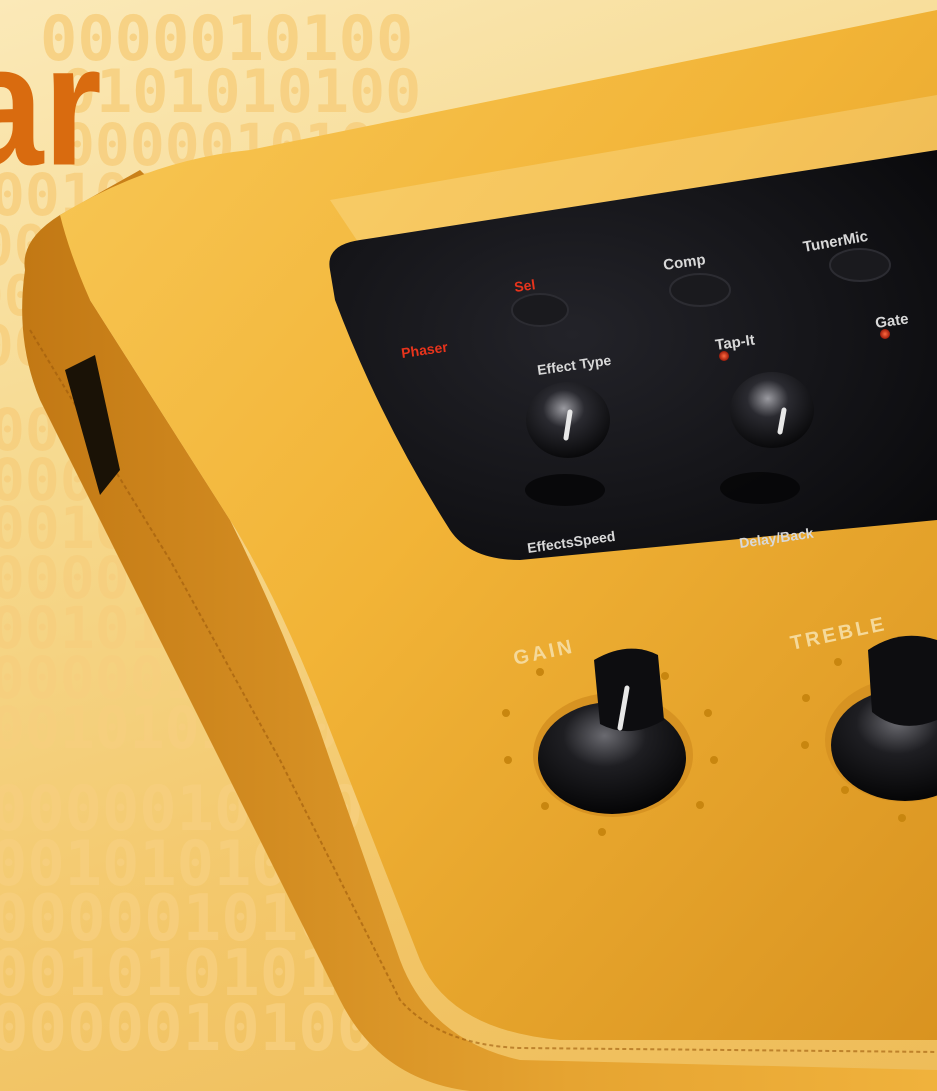 The height and width of the screenshot is (1091, 937). I want to click on gate-led, so click(885, 334).